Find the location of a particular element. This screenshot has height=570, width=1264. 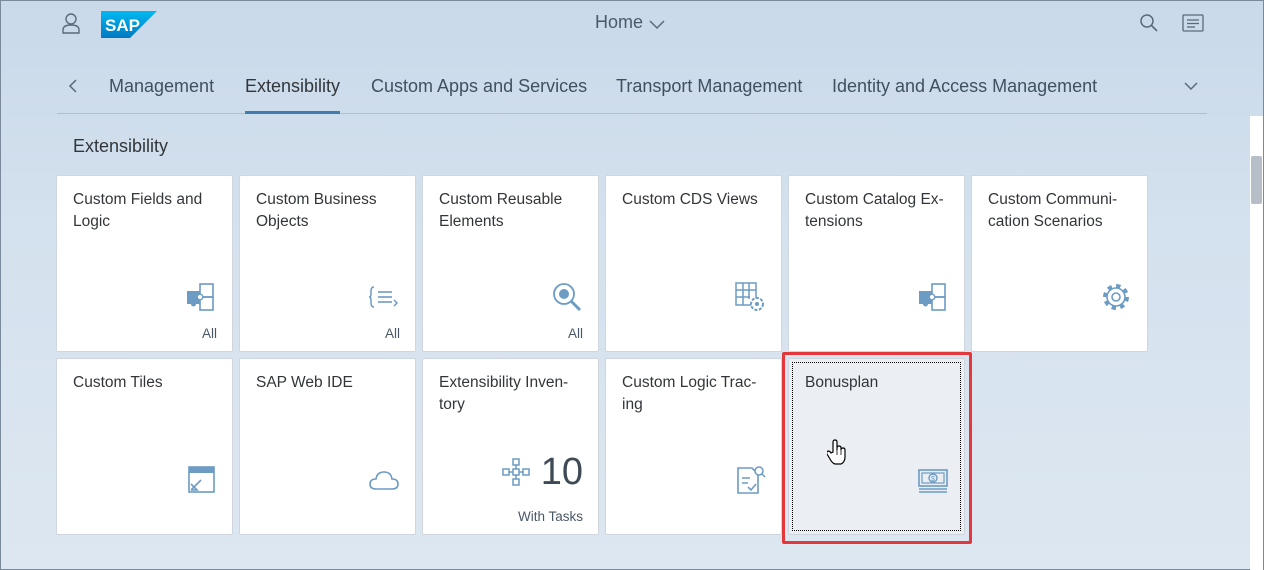

home-title-menu: Home is located at coordinates (630, 22).